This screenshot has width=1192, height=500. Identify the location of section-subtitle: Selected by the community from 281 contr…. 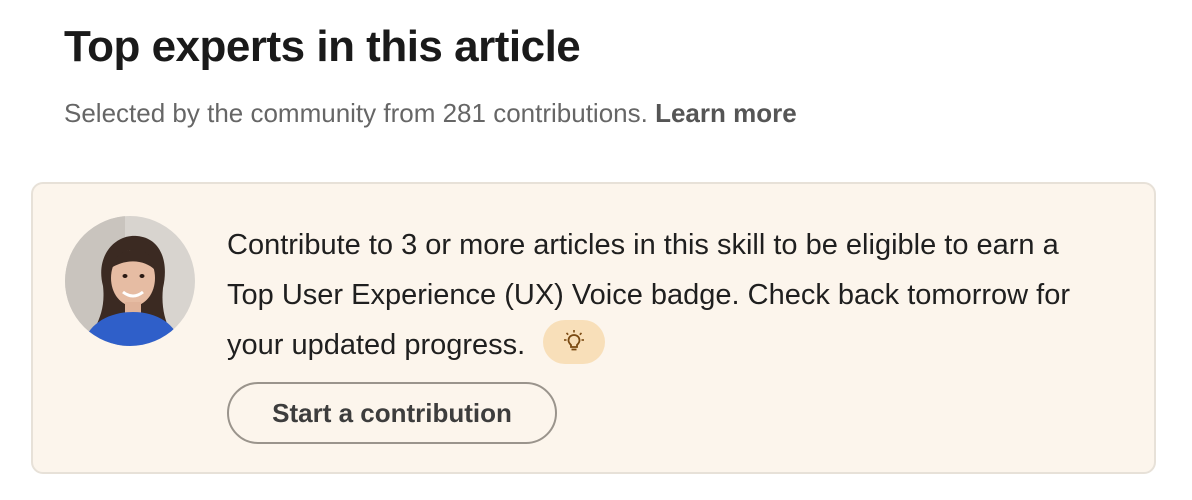
(430, 113).